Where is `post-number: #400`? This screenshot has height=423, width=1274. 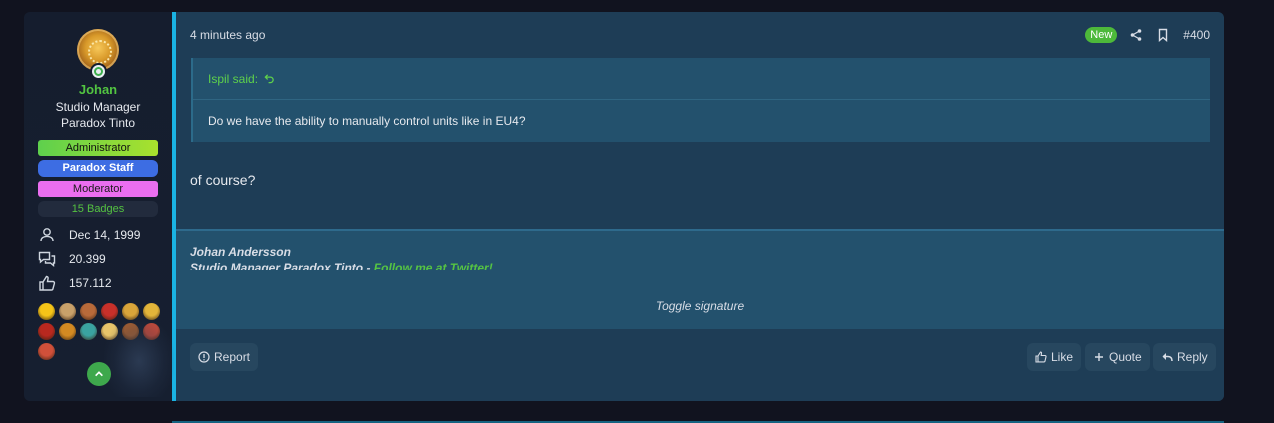 post-number: #400 is located at coordinates (1196, 35).